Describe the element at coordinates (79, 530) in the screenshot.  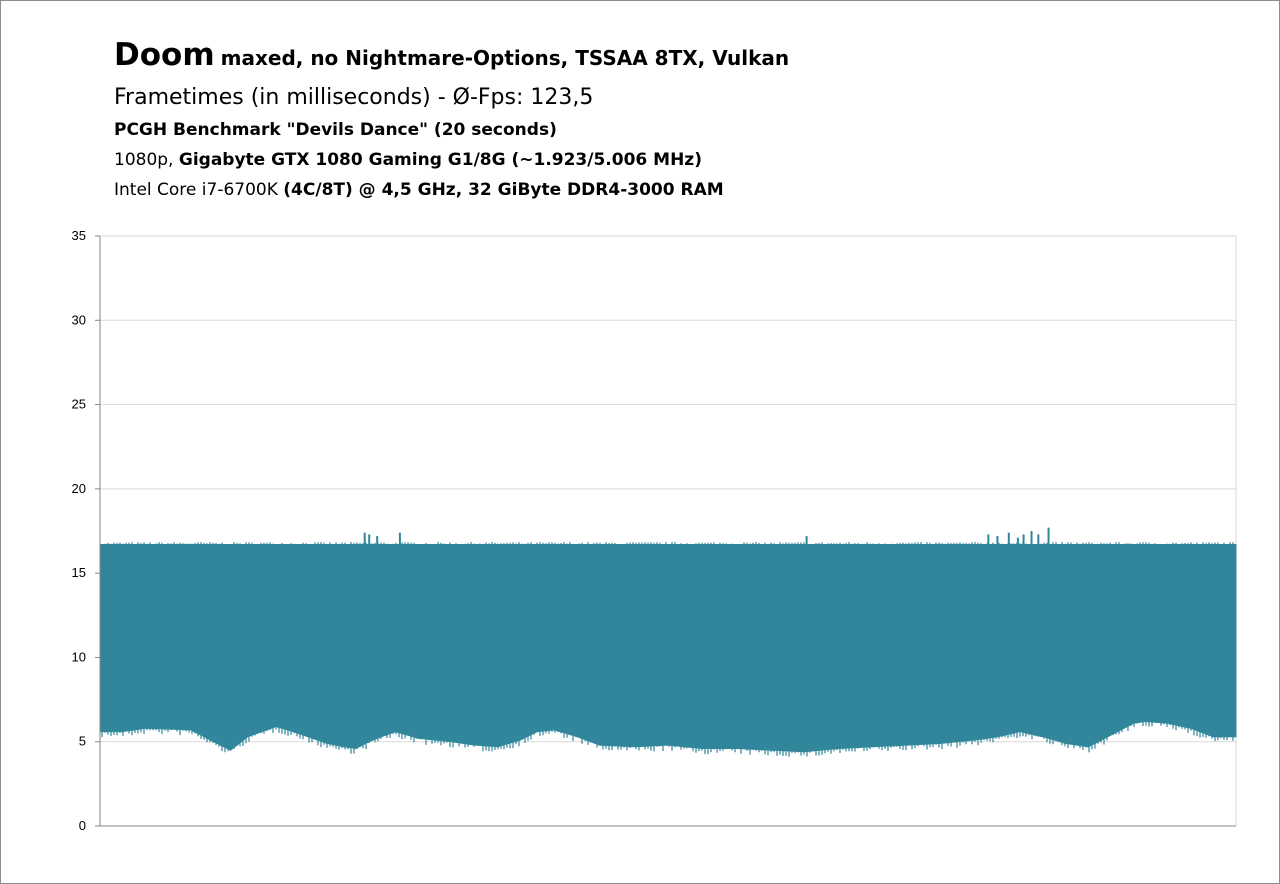
I see `y-tick-labels: 0 5 10 15 20 25 30 35` at that location.